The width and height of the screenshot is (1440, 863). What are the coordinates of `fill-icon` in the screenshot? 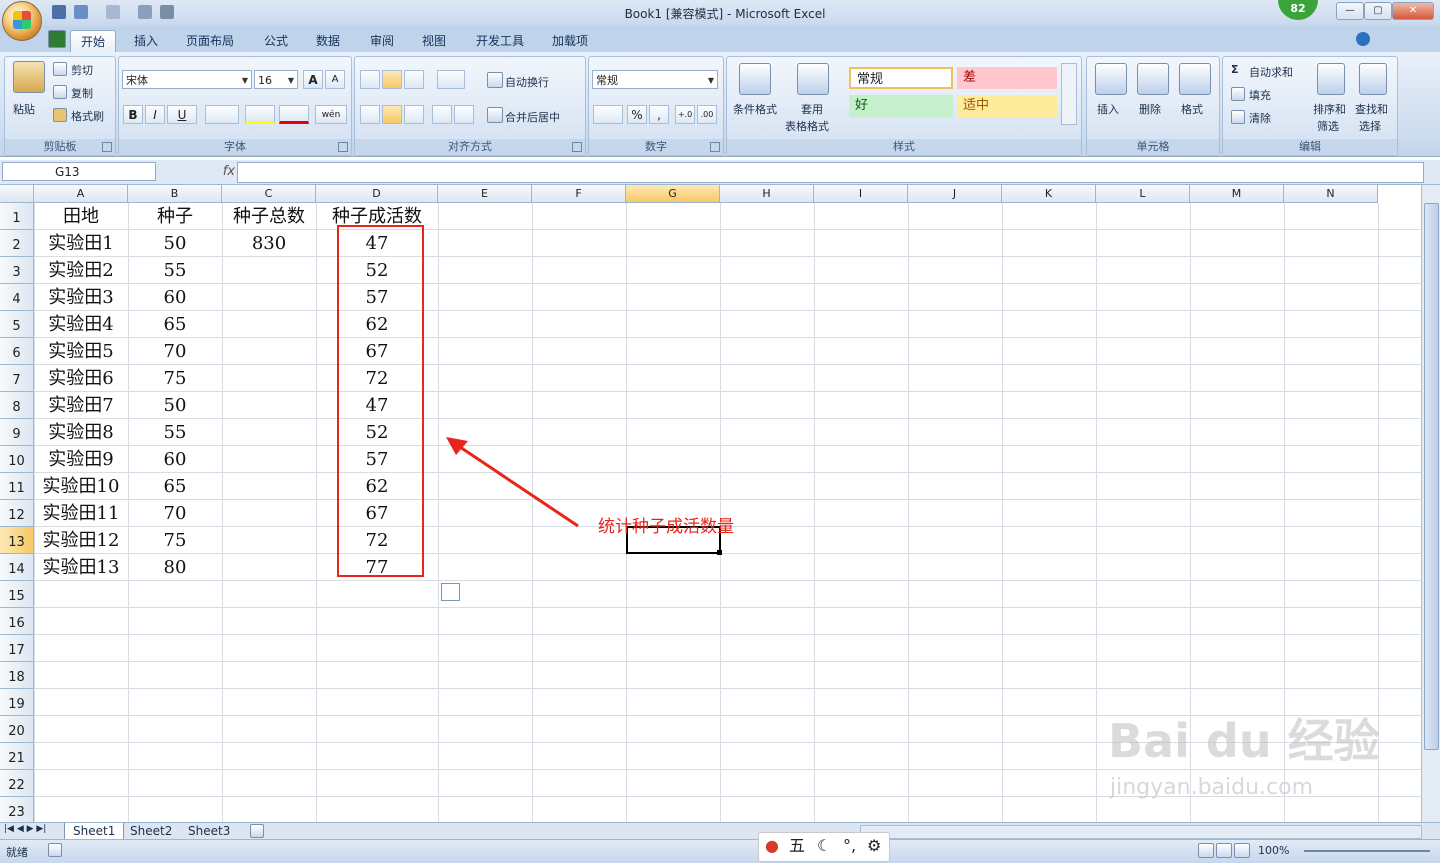 It's located at (1238, 94).